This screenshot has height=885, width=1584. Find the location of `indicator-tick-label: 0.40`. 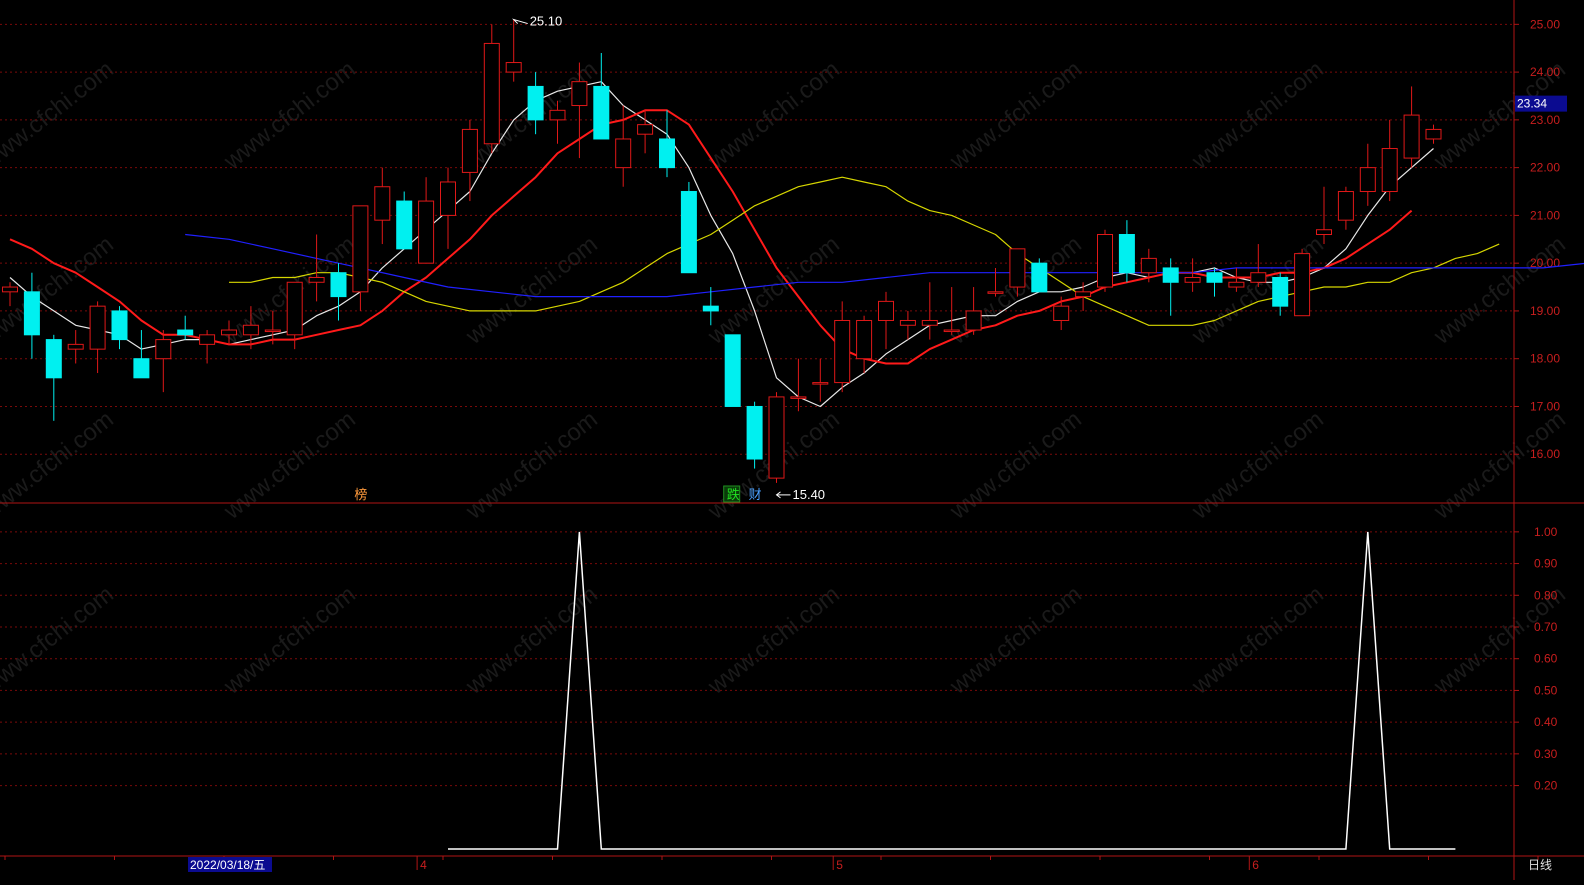

indicator-tick-label: 0.40 is located at coordinates (1546, 722).